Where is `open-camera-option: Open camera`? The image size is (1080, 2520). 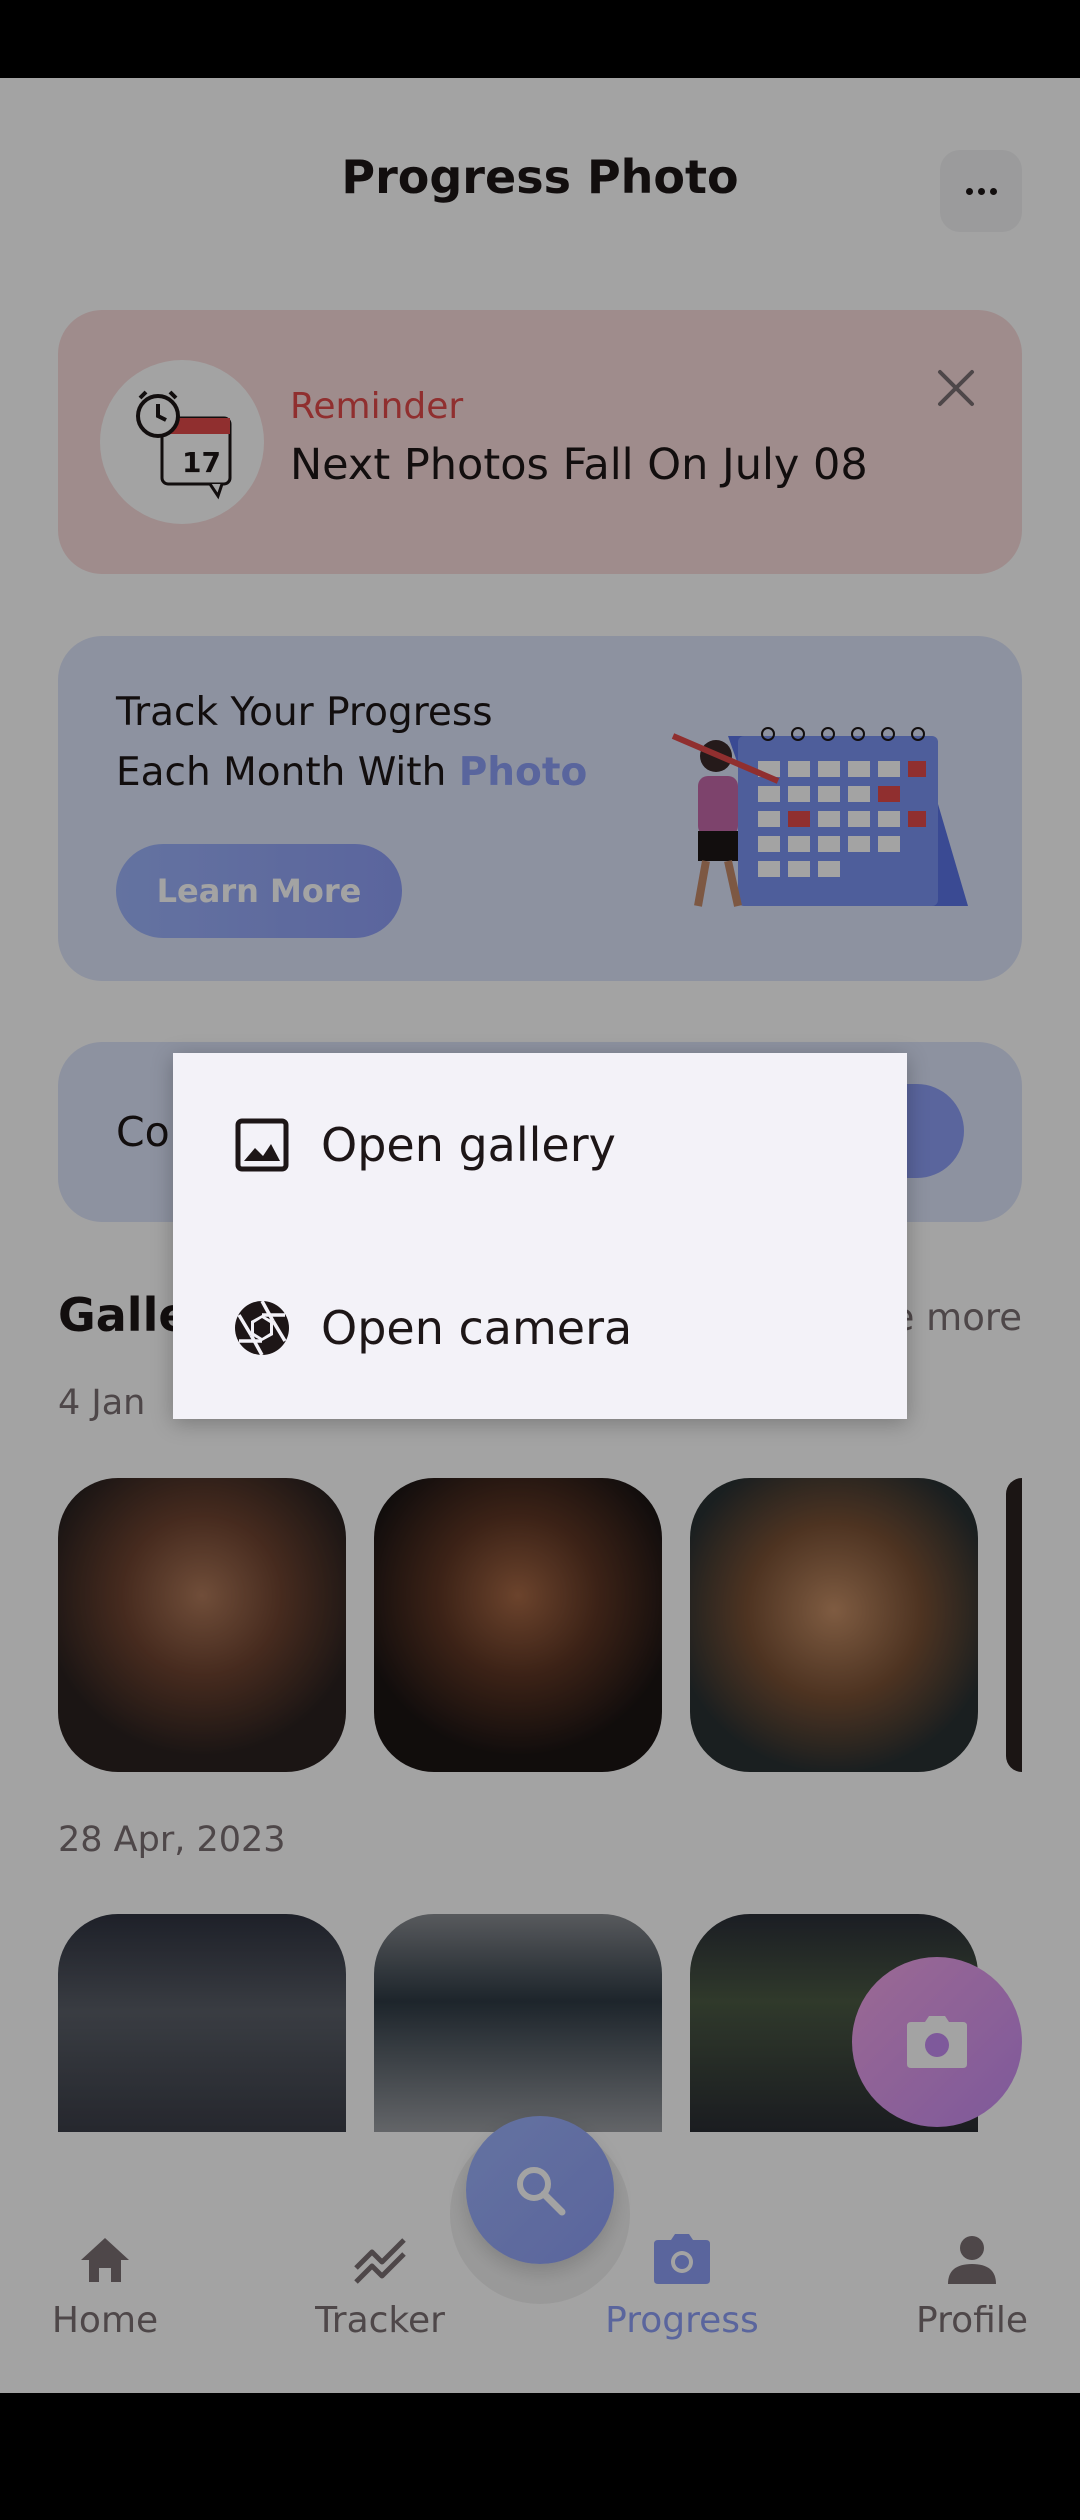
open-camera-option: Open camera is located at coordinates (540, 1327).